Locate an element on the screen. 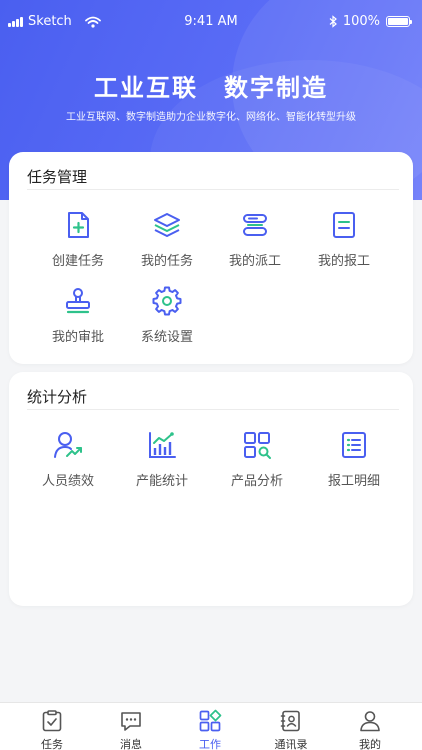 Image resolution: width=422 pixels, height=750 pixels. tab-tasks: 任务 is located at coordinates (52, 728).